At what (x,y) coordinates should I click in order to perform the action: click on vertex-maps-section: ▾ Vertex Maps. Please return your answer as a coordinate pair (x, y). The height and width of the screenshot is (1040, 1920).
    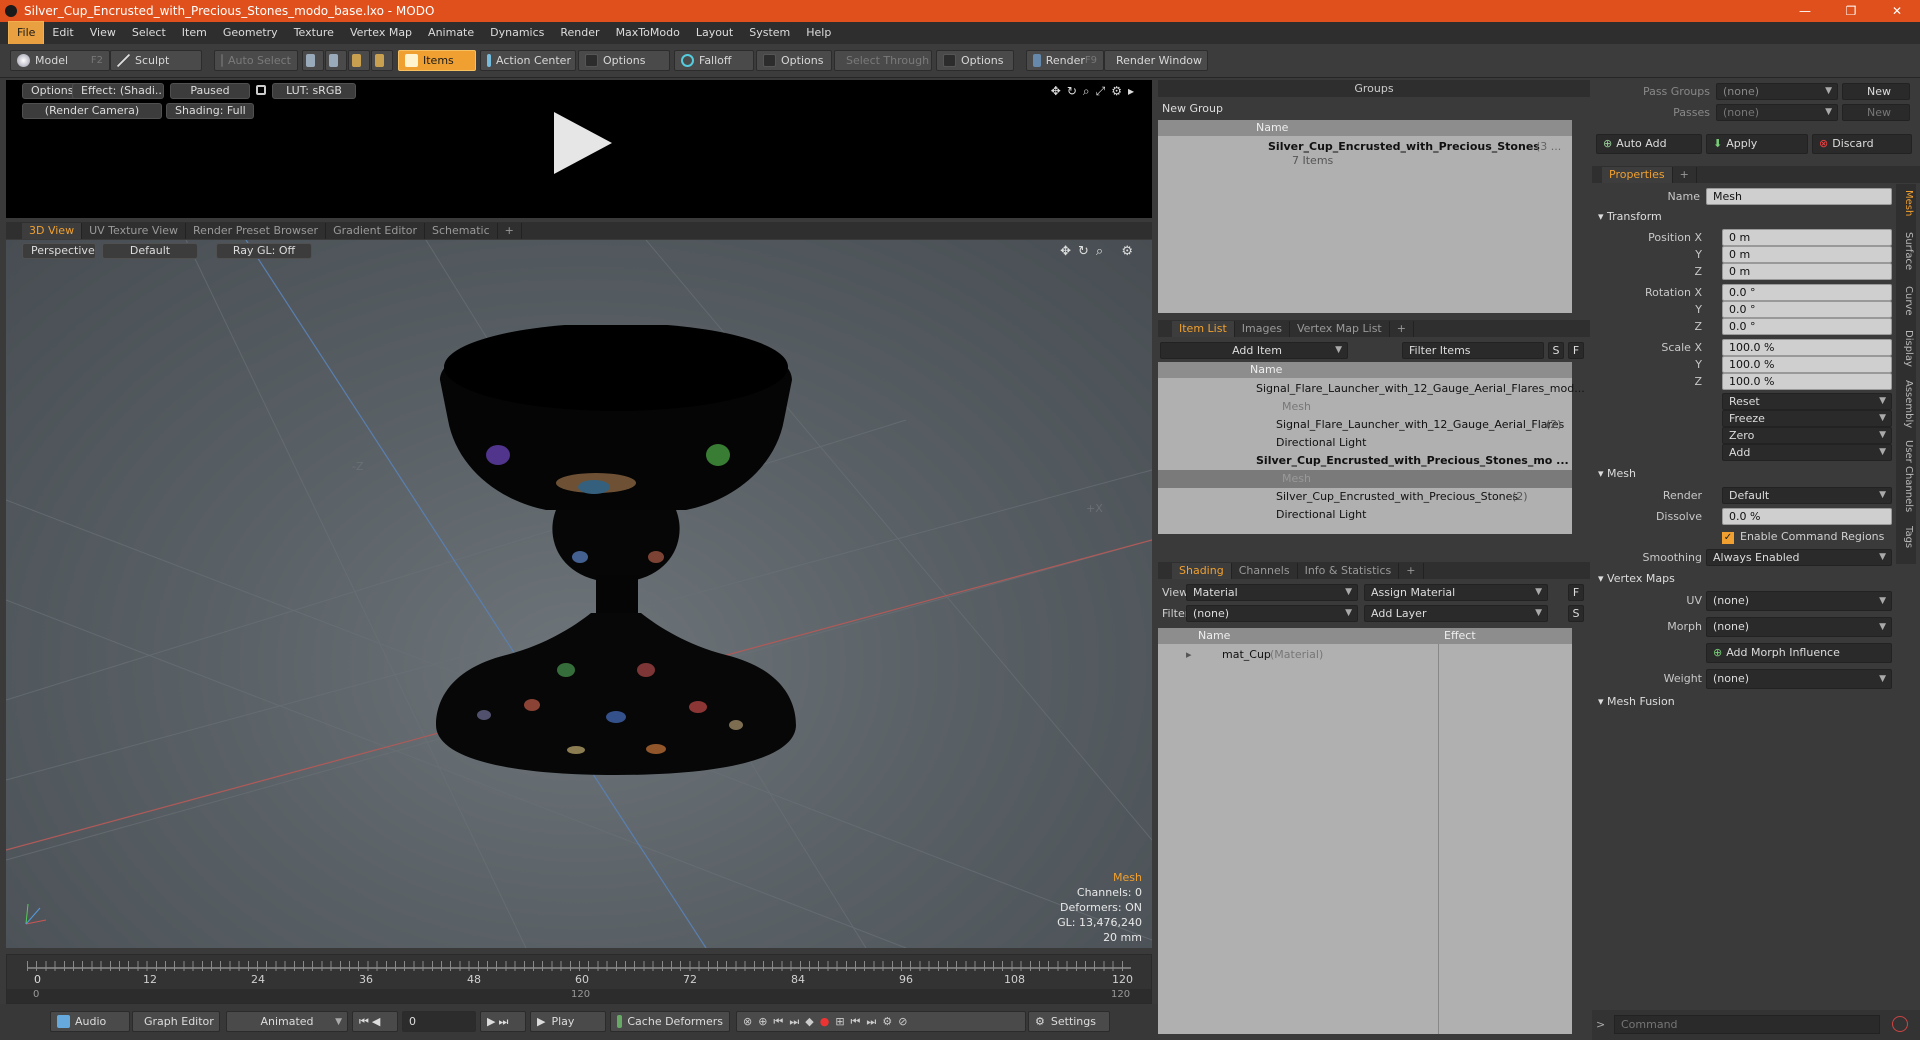
    Looking at the image, I should click on (1636, 579).